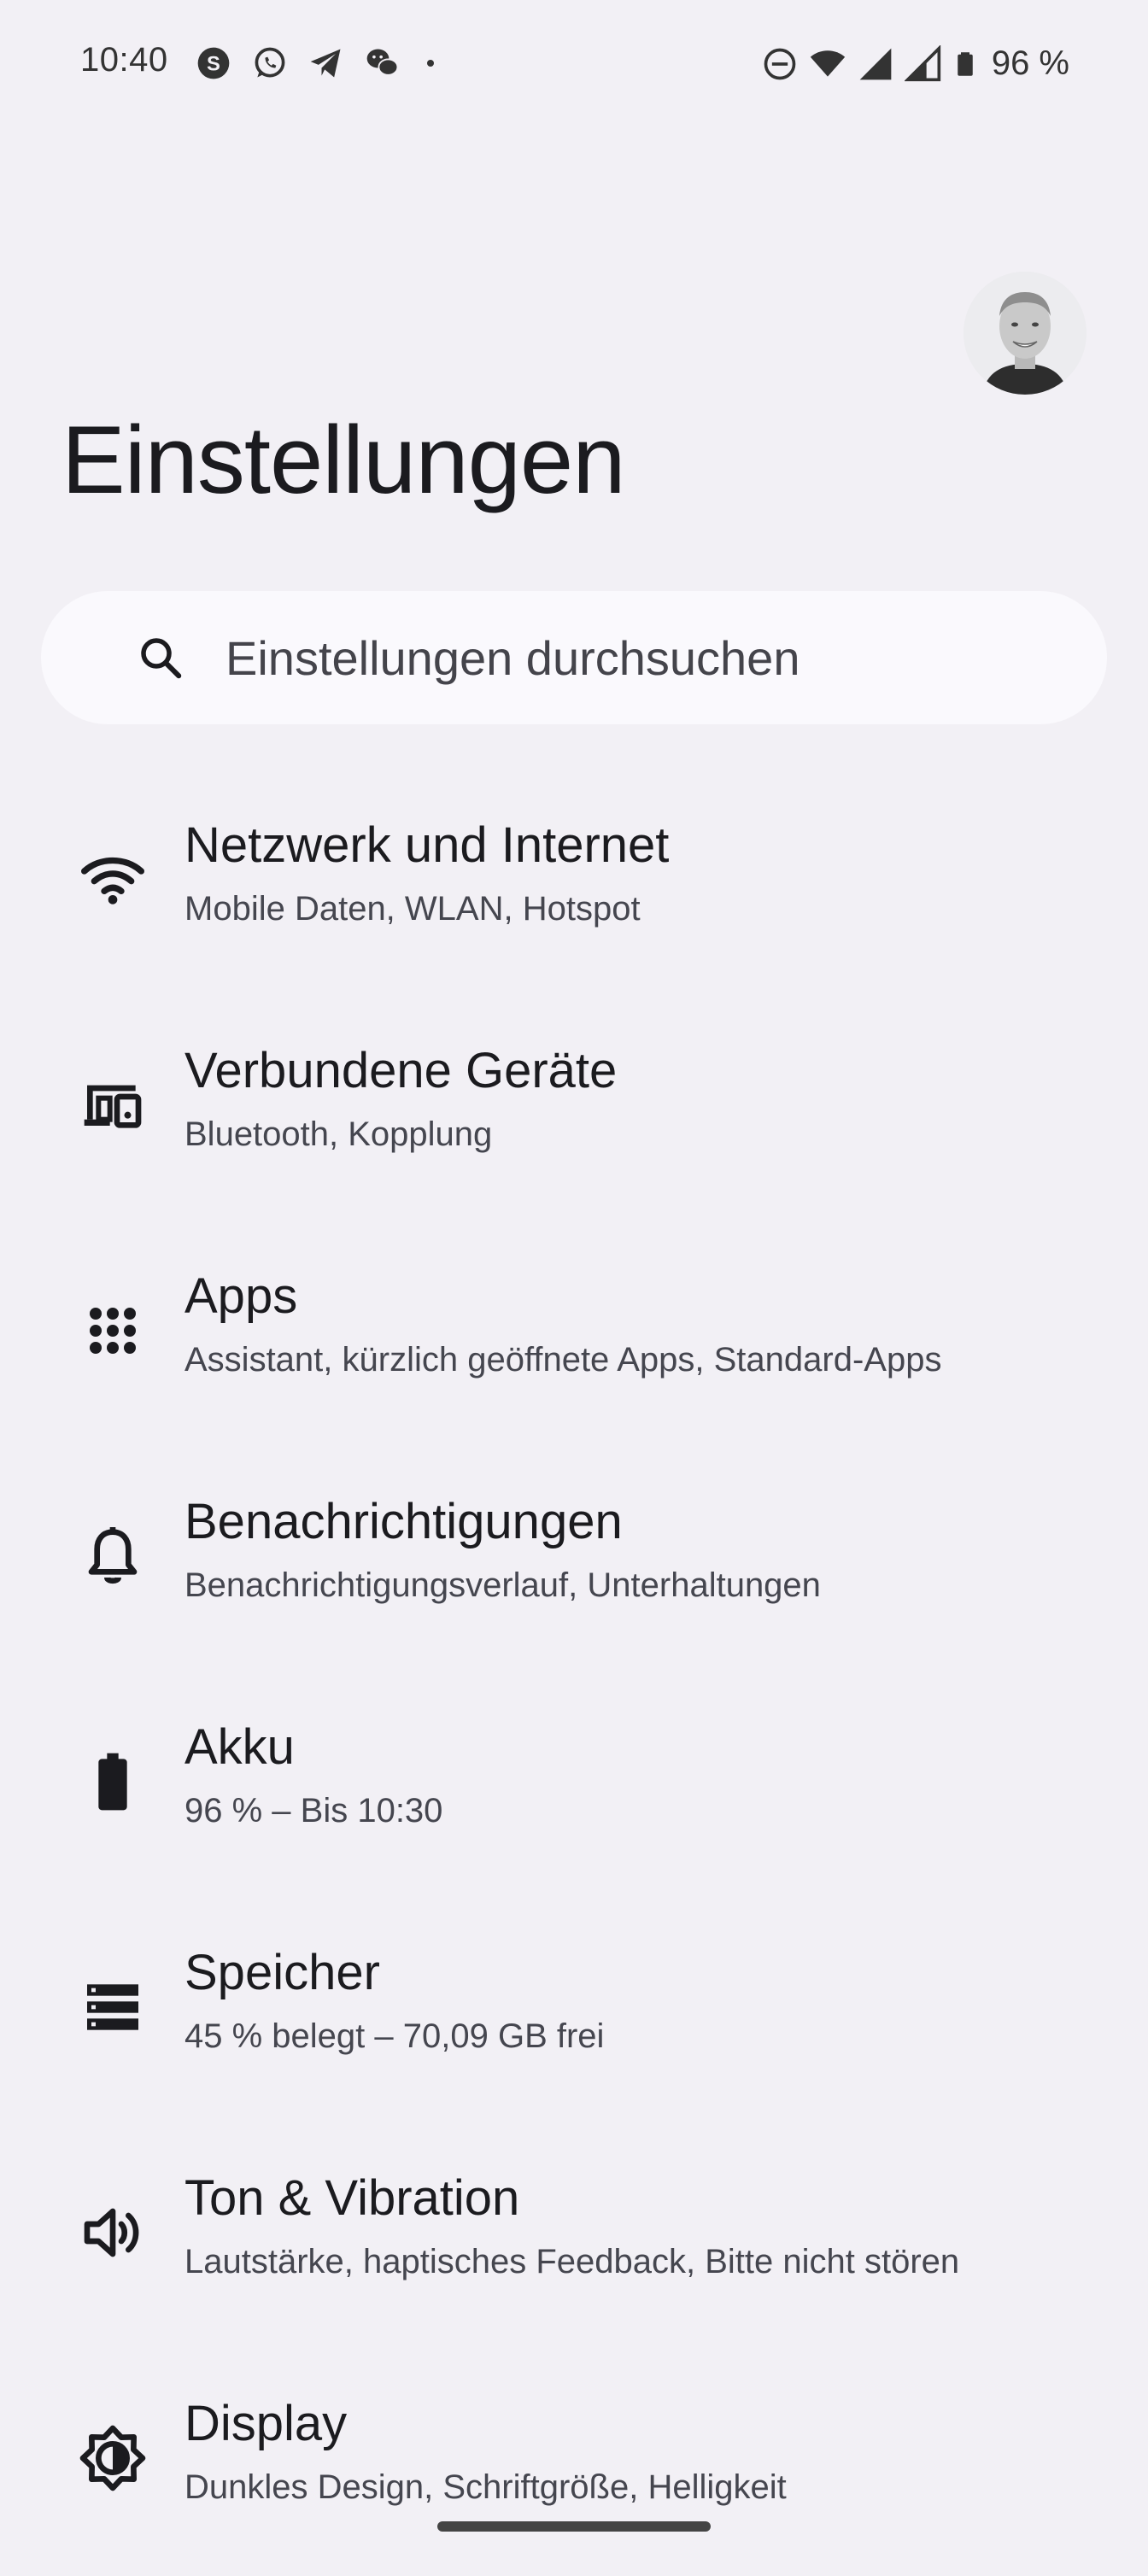  I want to click on svg-text: S, so click(213, 63).